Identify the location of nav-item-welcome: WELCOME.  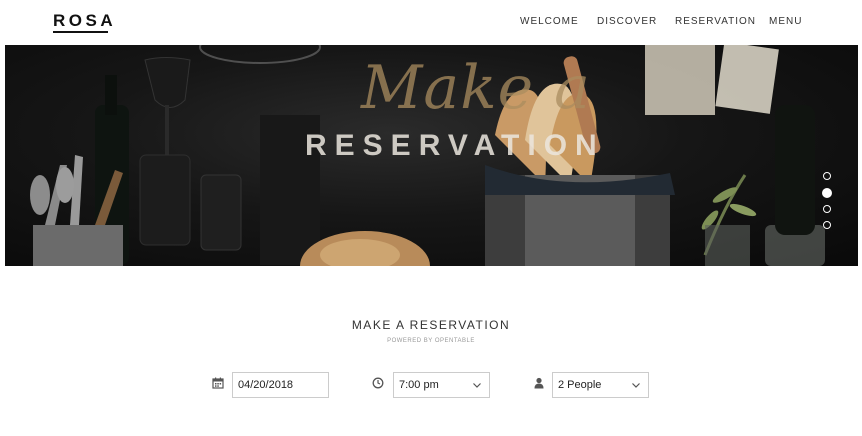
(549, 21).